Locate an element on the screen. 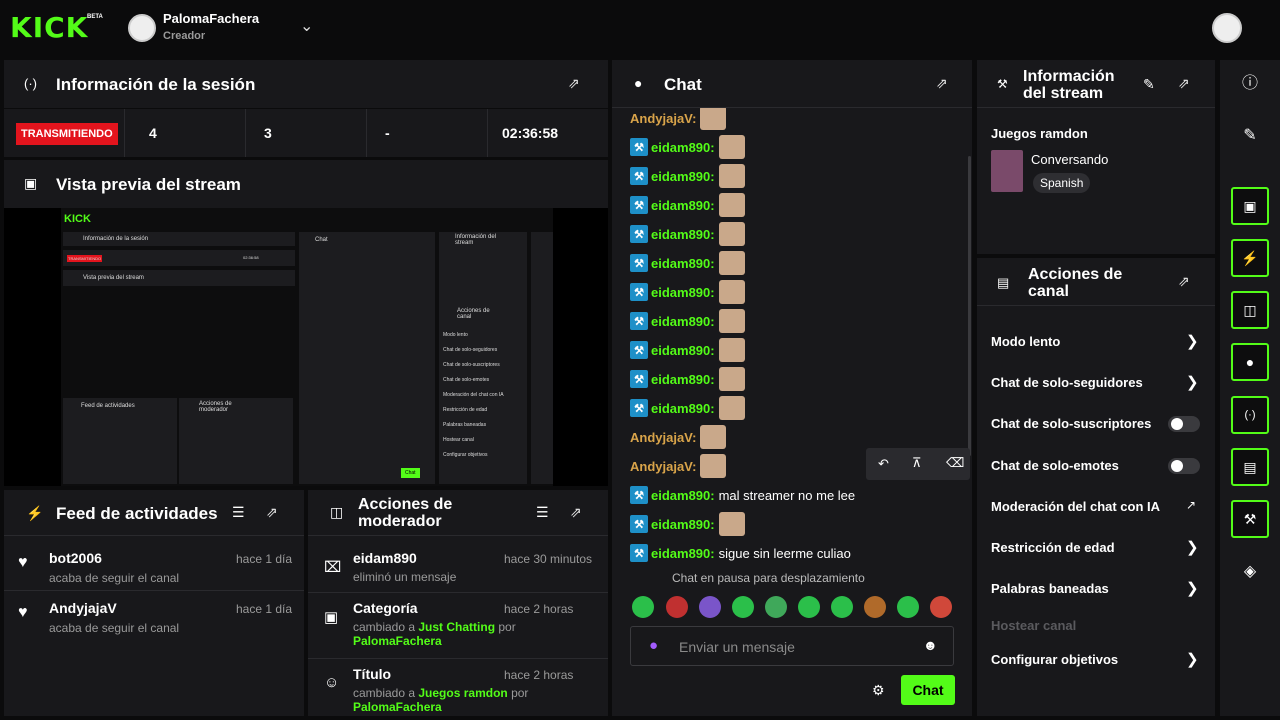 The width and height of the screenshot is (1280, 720). channel-name: PalomaFachera is located at coordinates (211, 18).